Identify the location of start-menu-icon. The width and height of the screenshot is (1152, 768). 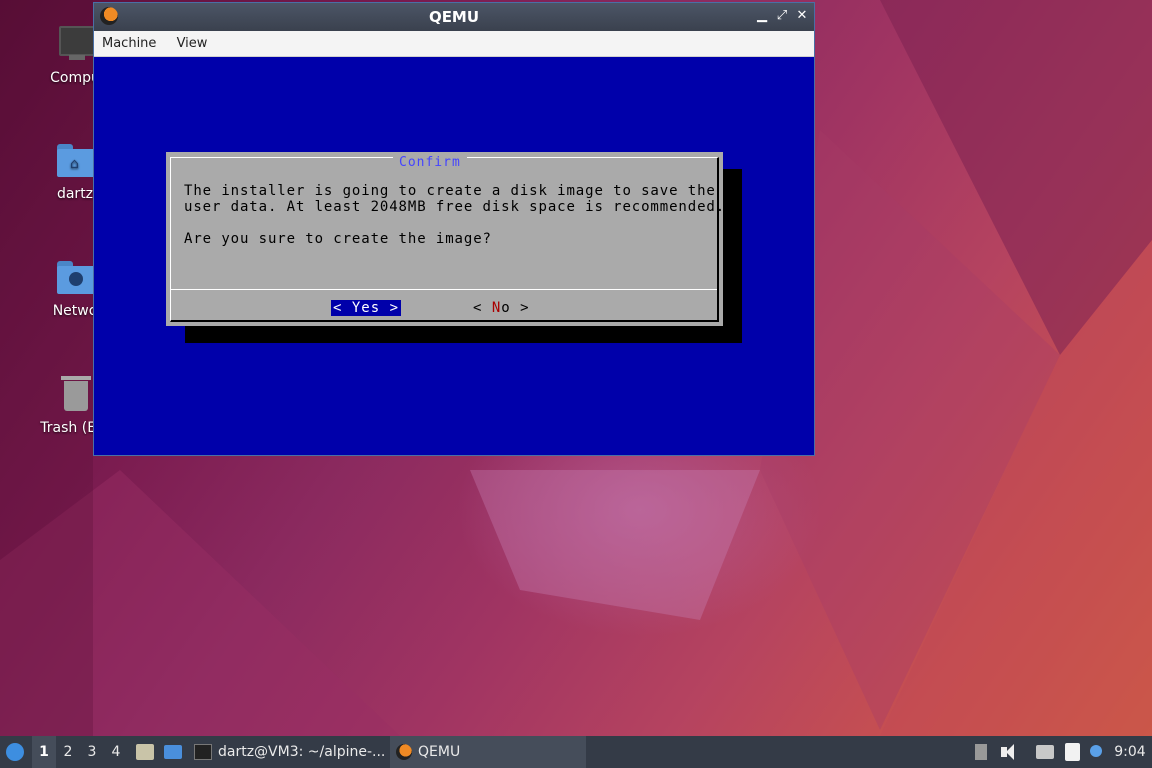
(16, 752).